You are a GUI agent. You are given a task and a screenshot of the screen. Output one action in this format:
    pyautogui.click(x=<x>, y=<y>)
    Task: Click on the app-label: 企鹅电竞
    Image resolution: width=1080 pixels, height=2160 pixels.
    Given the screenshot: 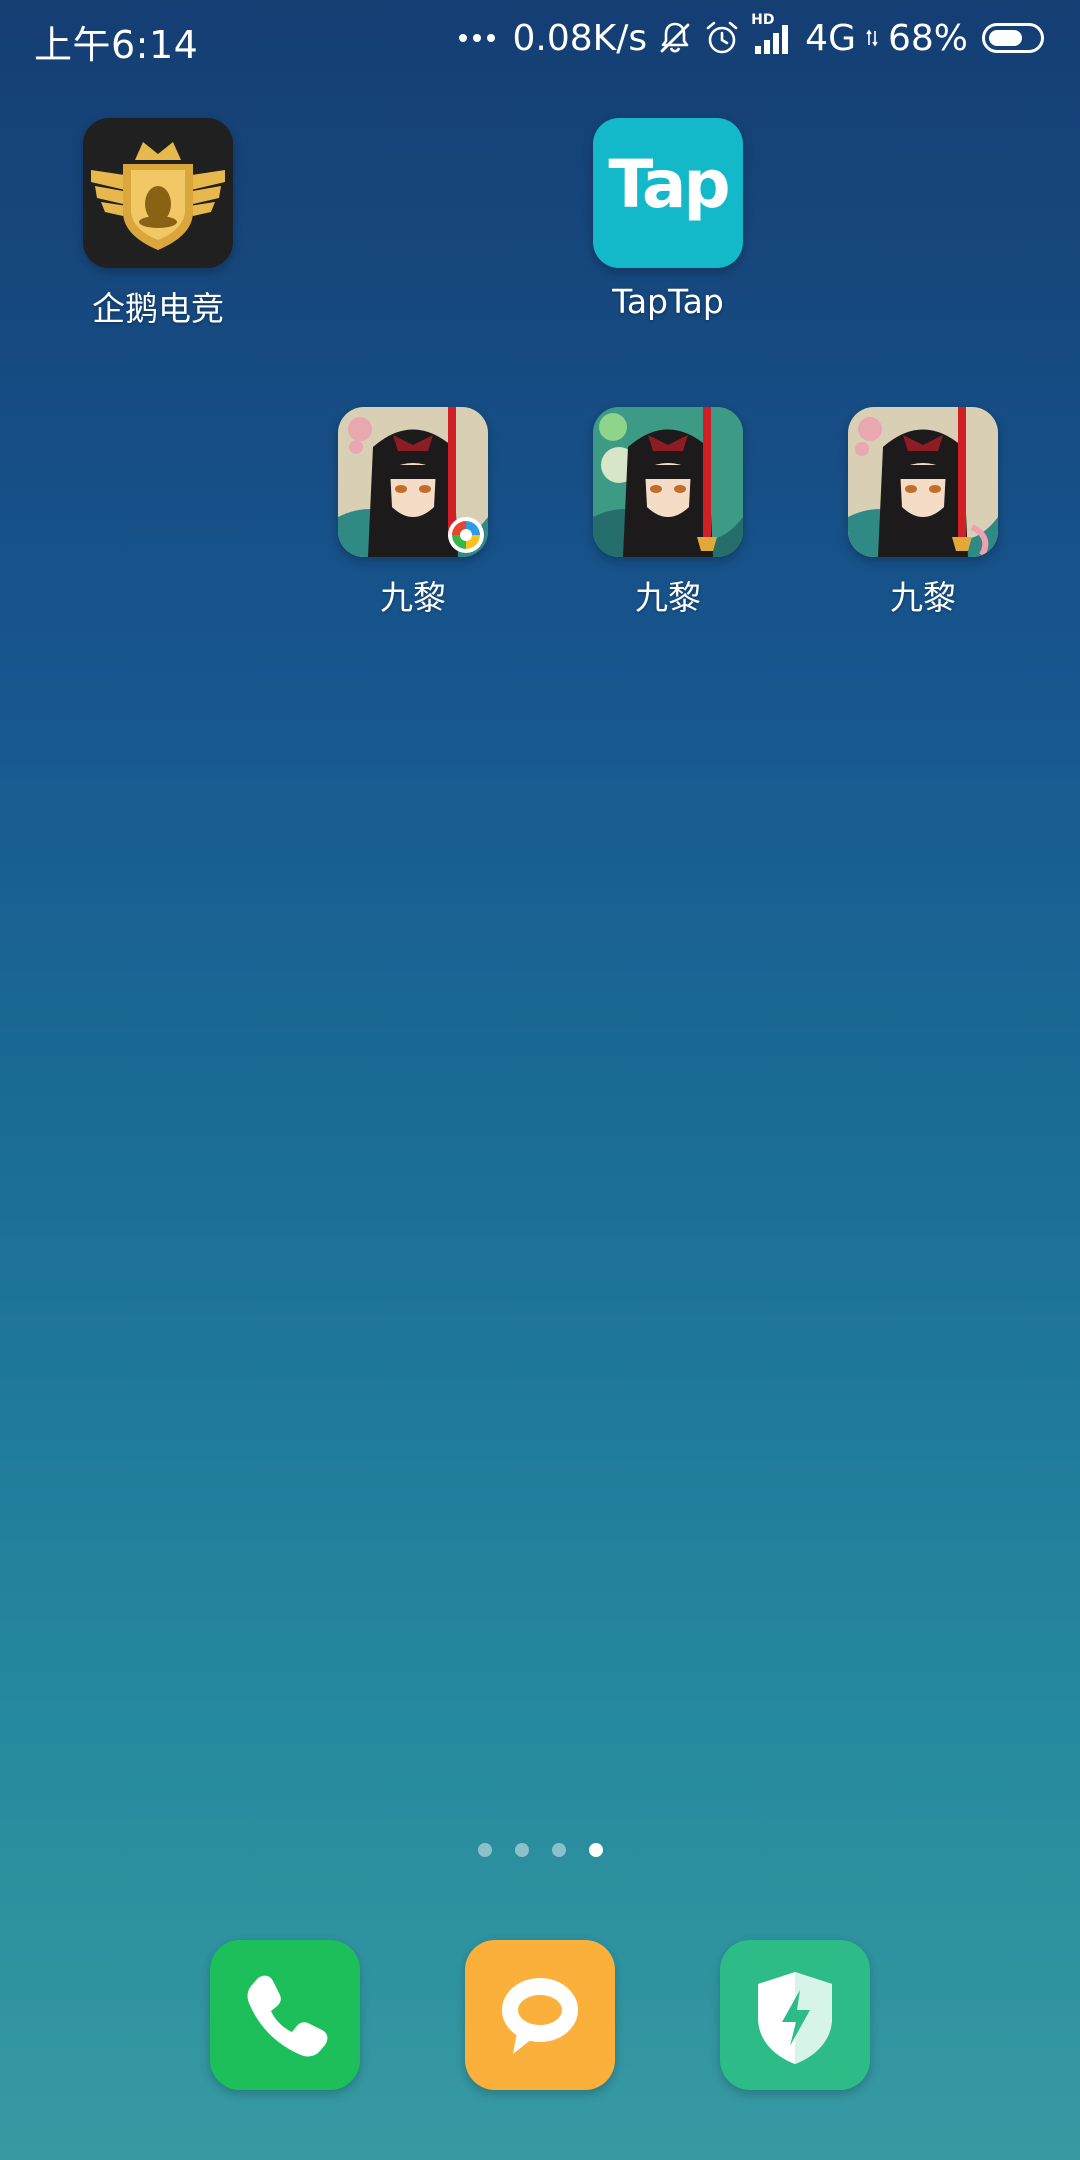 What is the action you would take?
    pyautogui.click(x=158, y=308)
    